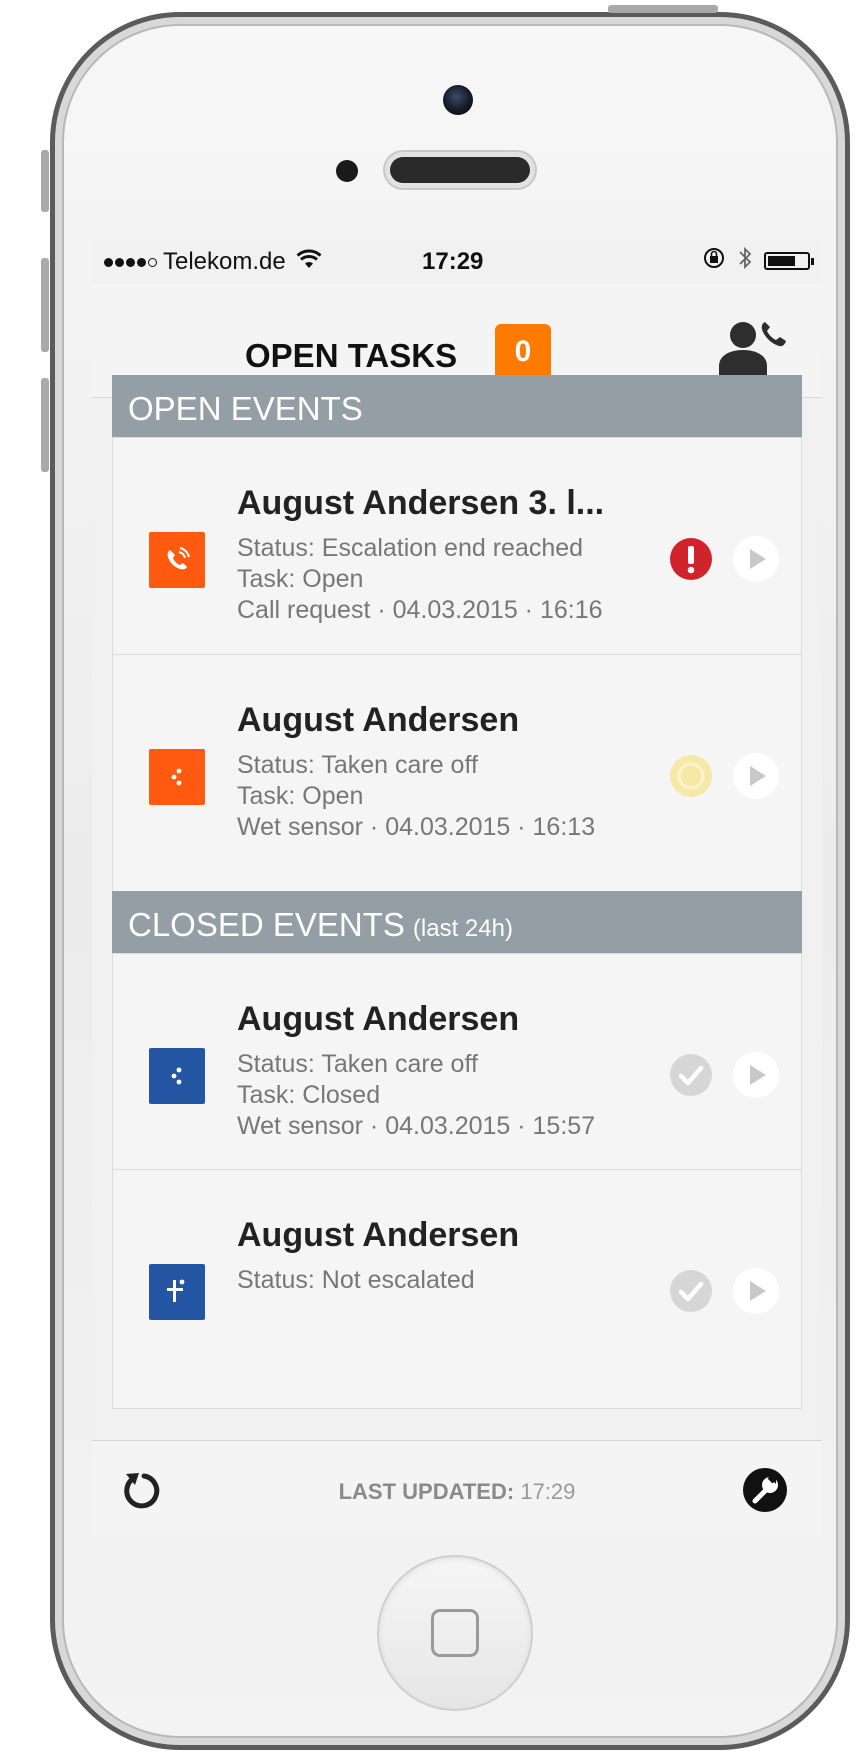 This screenshot has height=1757, width=861. What do you see at coordinates (460, 170) in the screenshot?
I see `earpiece-speaker` at bounding box center [460, 170].